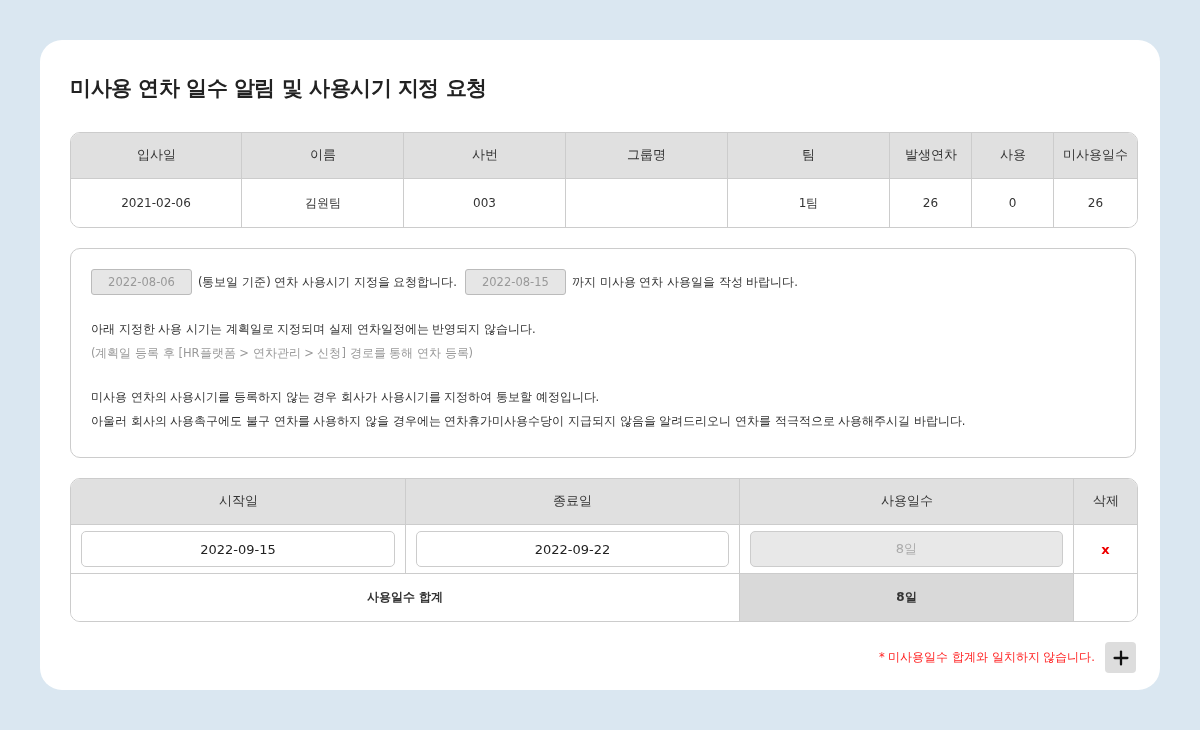 The width and height of the screenshot is (1200, 730). What do you see at coordinates (572, 549) in the screenshot?
I see `end-date-field: 2022-09-22` at bounding box center [572, 549].